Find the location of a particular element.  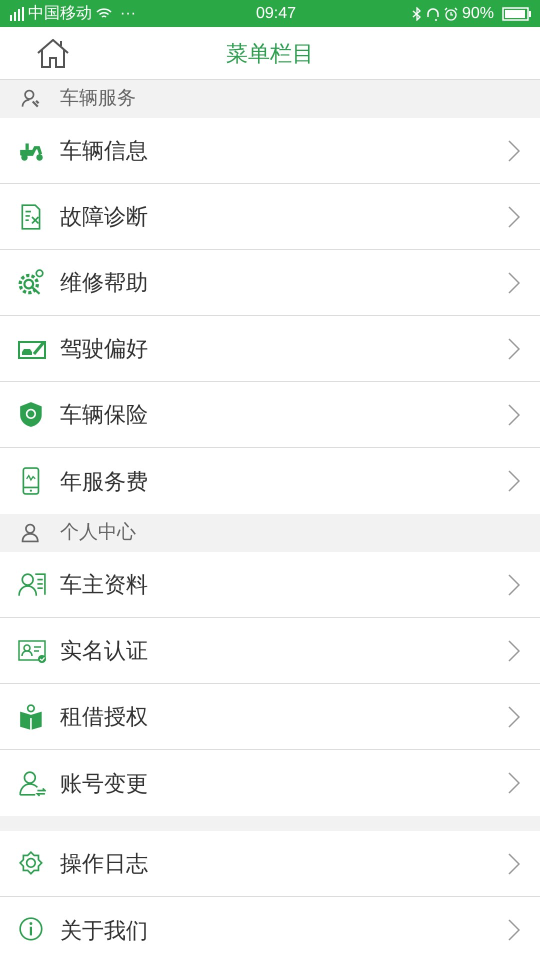

home-icon is located at coordinates (53, 53).